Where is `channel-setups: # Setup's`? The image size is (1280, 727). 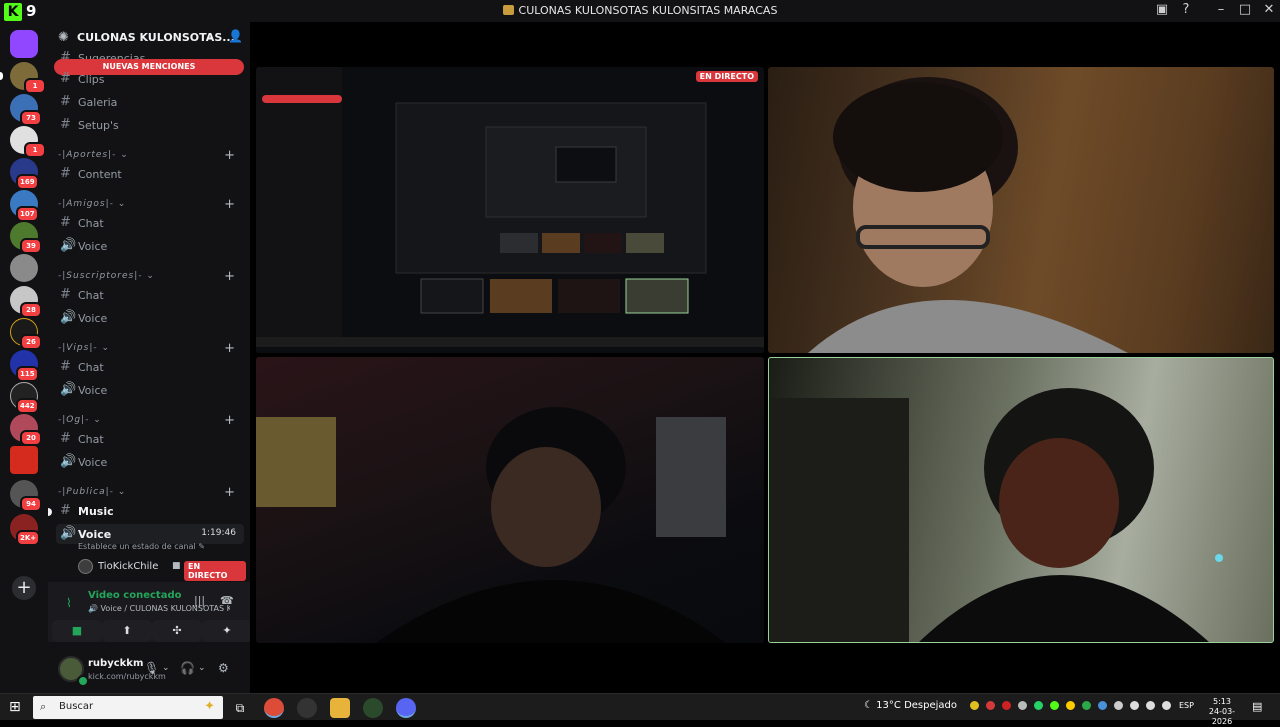 channel-setups: # Setup's is located at coordinates (150, 125).